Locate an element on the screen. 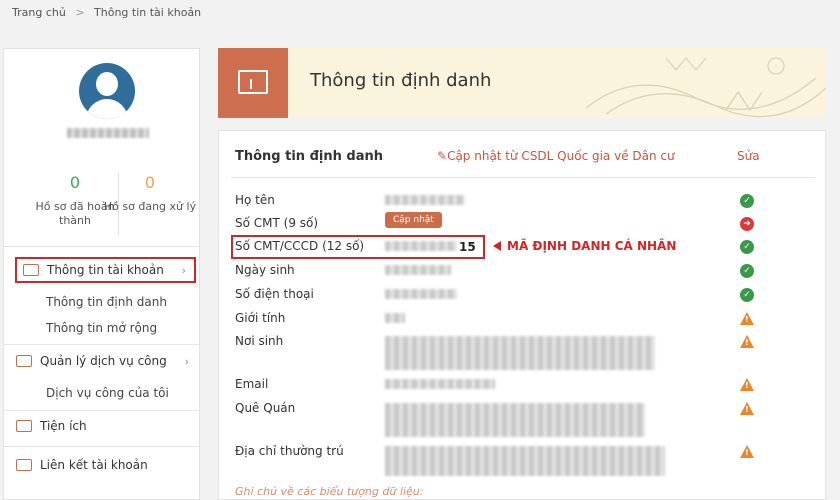 This screenshot has width=840, height=500. avatar is located at coordinates (107, 91).